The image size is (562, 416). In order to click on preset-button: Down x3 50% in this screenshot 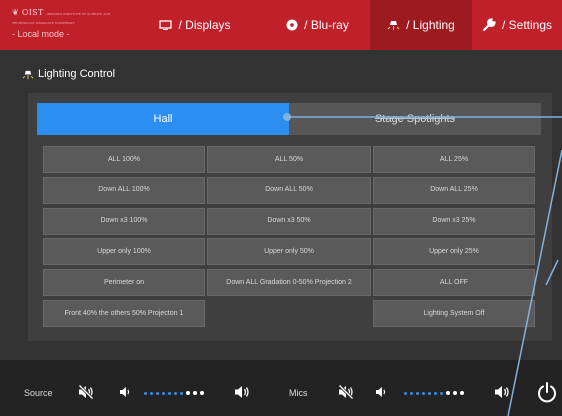, I will do `click(289, 221)`.